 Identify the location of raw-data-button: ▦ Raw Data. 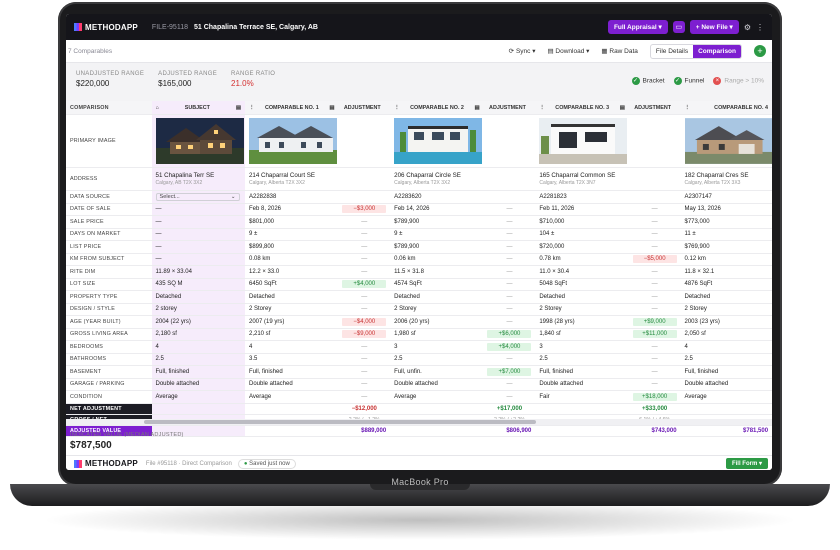
(619, 51).